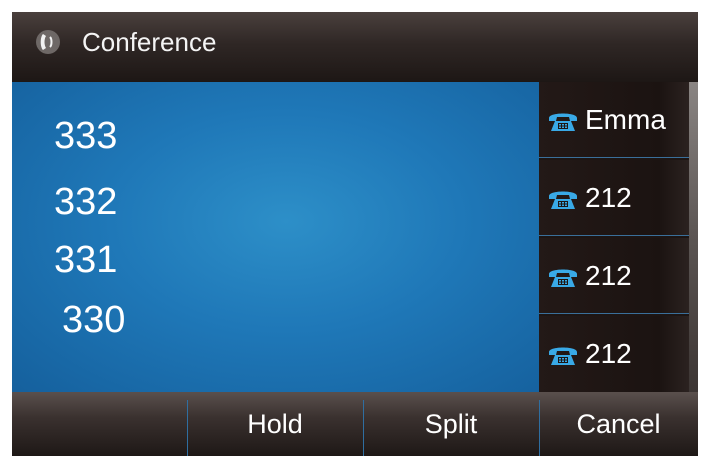 This screenshot has width=703, height=461. What do you see at coordinates (451, 424) in the screenshot?
I see `split-button: Split` at bounding box center [451, 424].